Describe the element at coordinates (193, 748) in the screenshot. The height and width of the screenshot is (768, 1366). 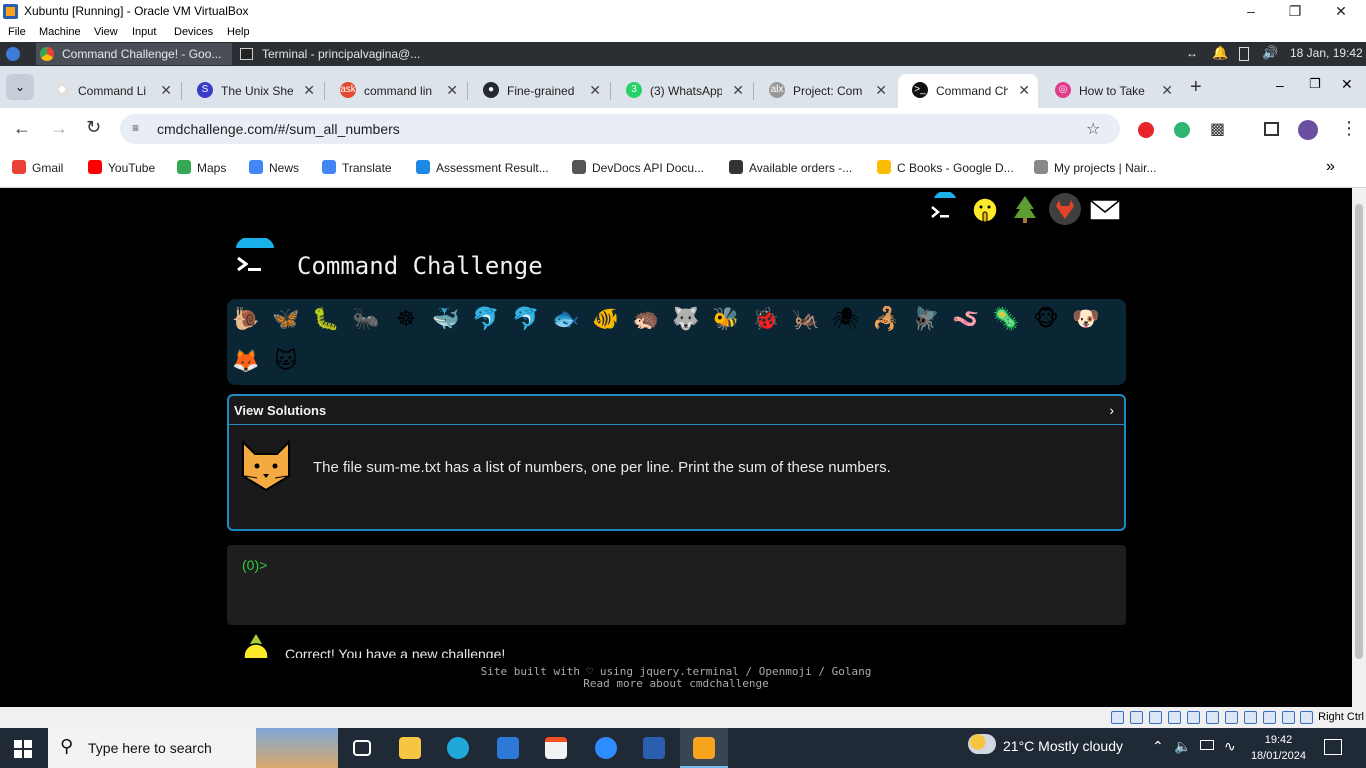
I see `taskbar-search-box: ⚲ Type here to search` at that location.